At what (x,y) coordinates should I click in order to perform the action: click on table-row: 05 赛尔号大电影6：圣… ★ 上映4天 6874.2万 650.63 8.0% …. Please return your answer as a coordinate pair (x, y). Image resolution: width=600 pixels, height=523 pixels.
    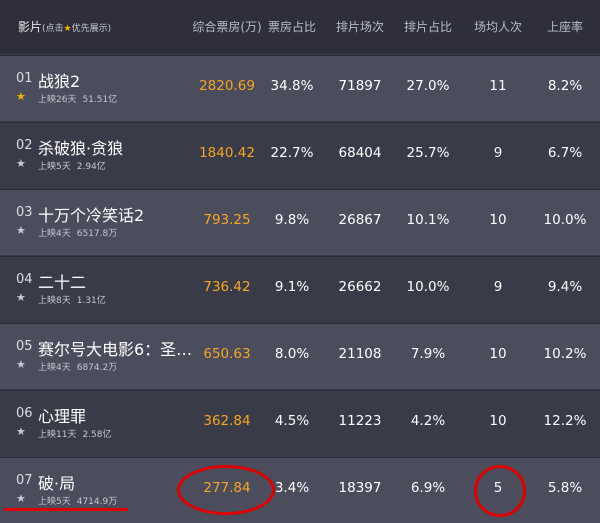
    Looking at the image, I should click on (300, 356).